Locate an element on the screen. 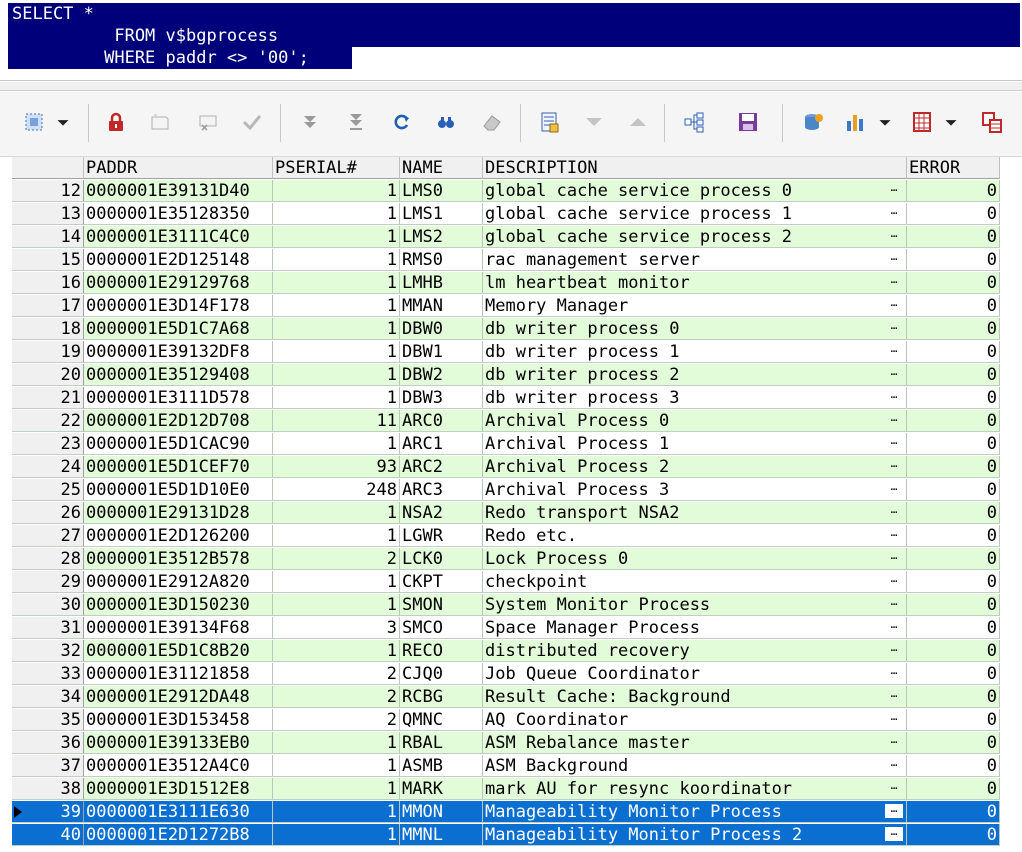  select-icon is located at coordinates (34, 122).